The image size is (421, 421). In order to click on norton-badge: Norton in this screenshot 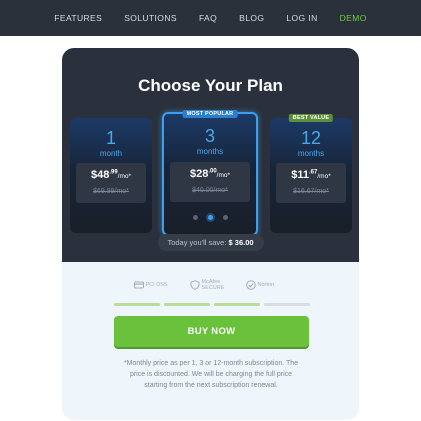, I will do `click(266, 285)`.